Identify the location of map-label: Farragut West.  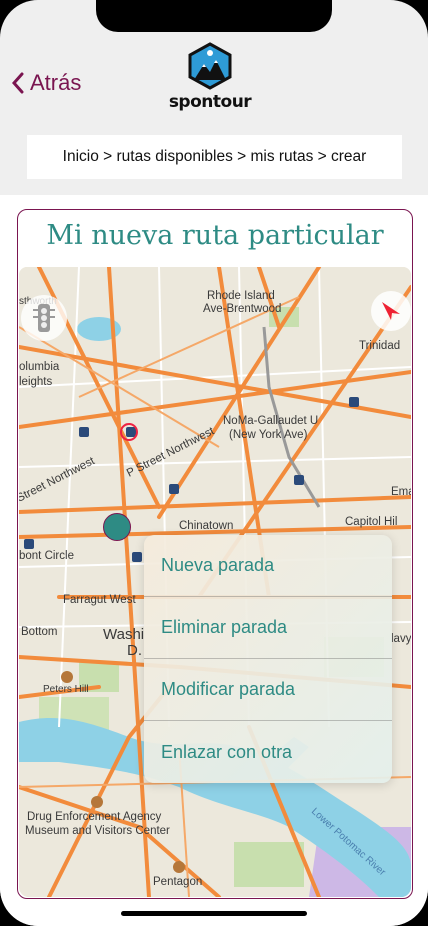
(99, 600).